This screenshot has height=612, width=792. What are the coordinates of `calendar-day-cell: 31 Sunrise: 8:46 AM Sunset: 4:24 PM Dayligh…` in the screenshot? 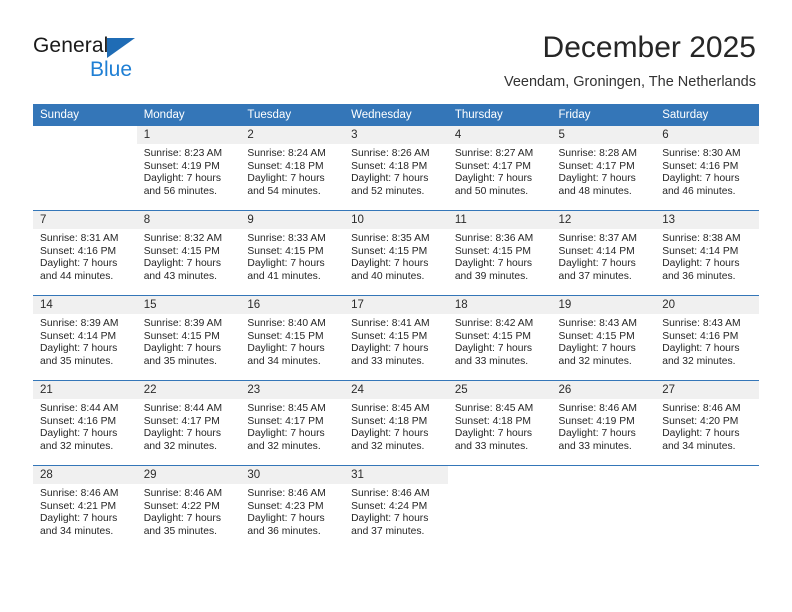 It's located at (396, 507).